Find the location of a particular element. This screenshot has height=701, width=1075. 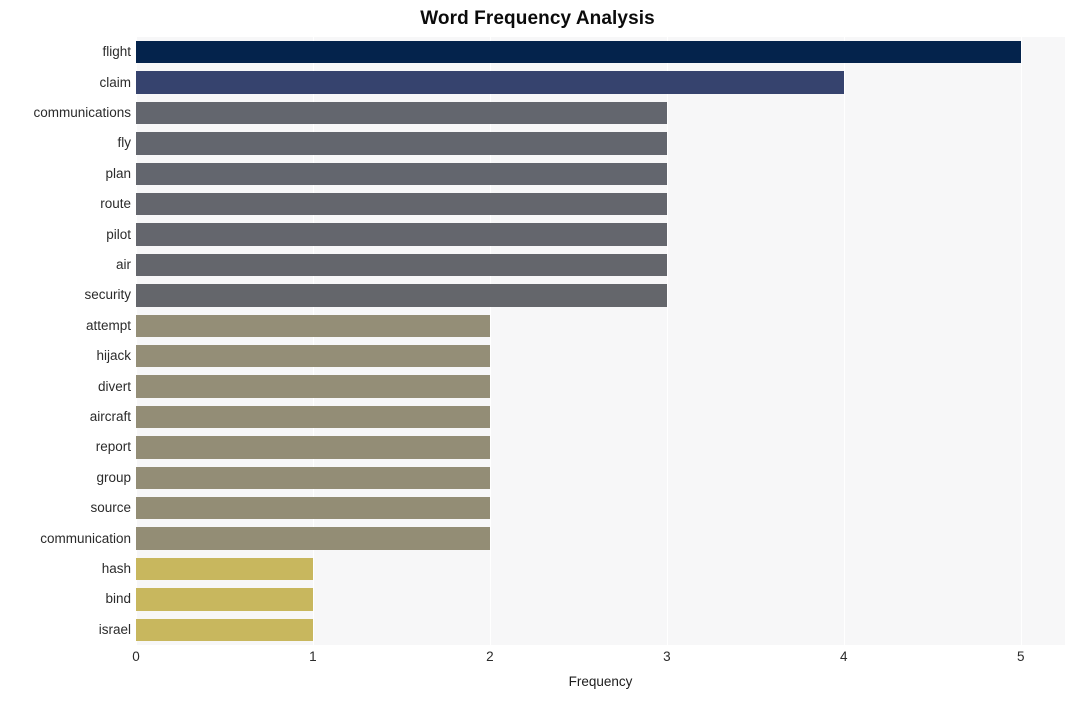

x-axis-title: Frequency is located at coordinates (600, 681).